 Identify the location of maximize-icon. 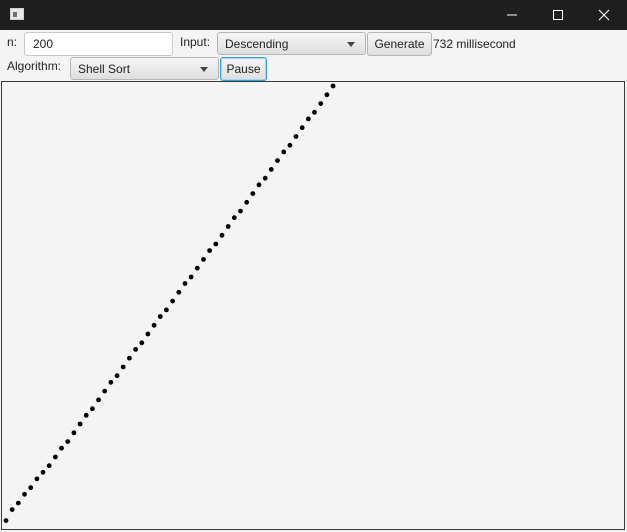
(558, 15).